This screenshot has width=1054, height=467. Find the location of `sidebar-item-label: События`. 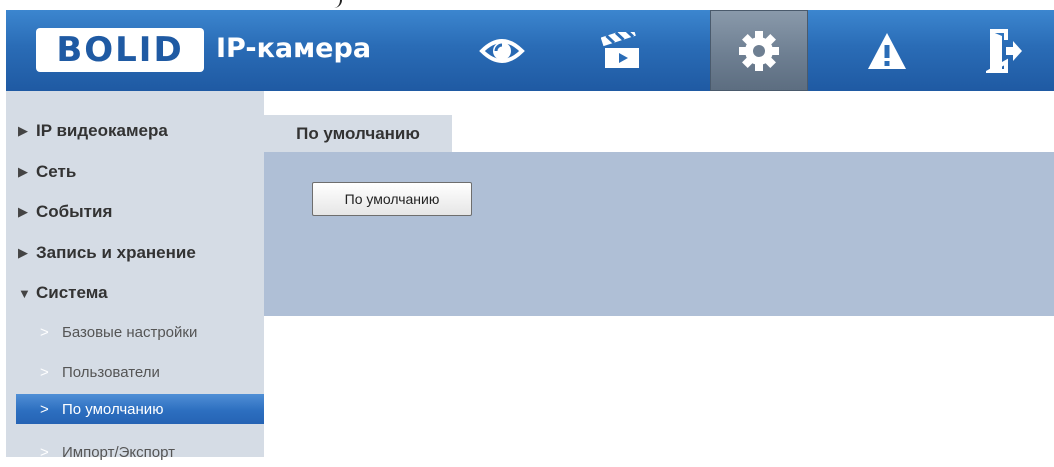

sidebar-item-label: События is located at coordinates (74, 211).